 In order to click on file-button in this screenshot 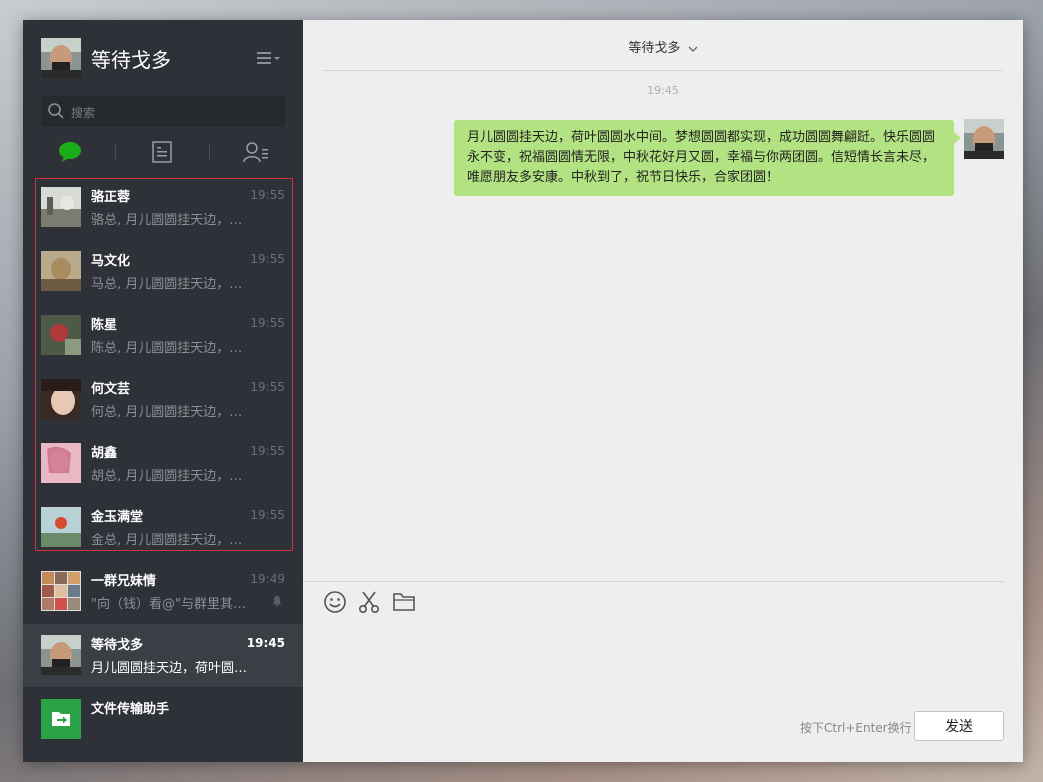, I will do `click(404, 602)`.